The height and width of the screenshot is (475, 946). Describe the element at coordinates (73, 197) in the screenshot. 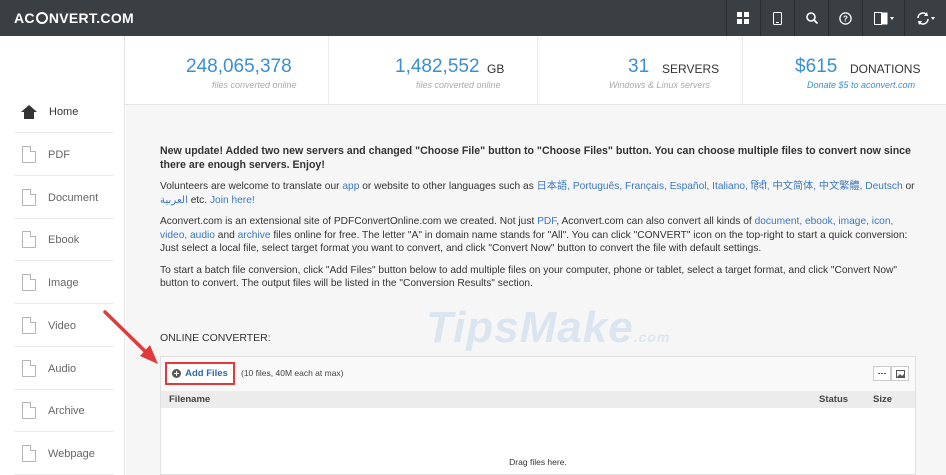

I see `sidebar-item-label: Document` at that location.